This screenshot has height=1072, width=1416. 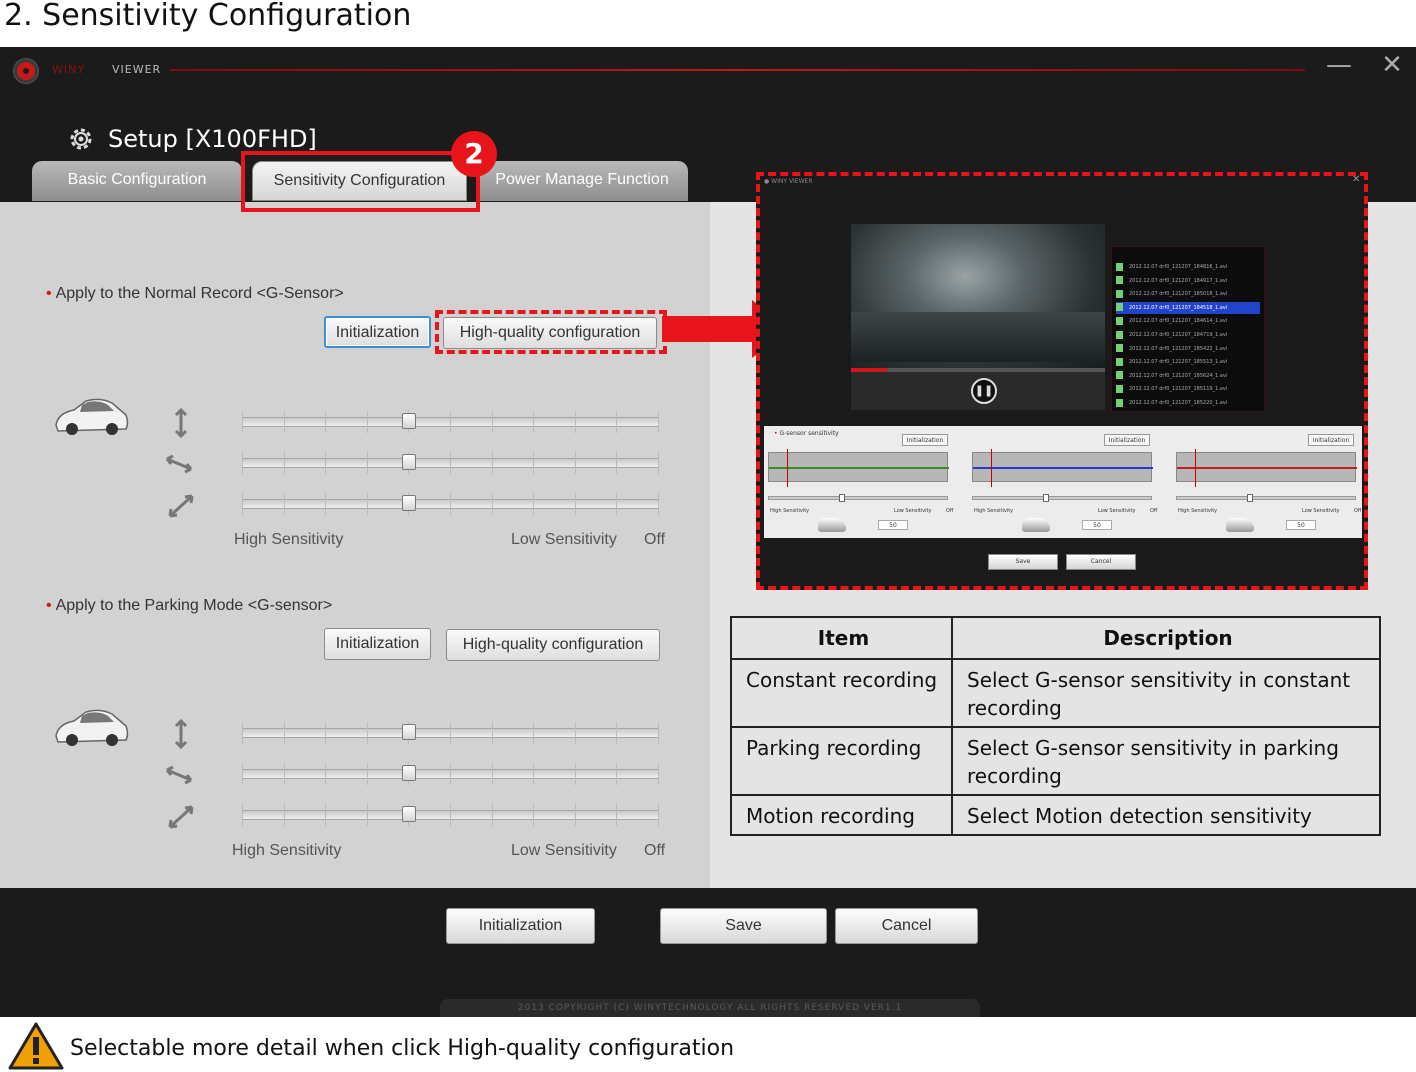 What do you see at coordinates (520, 926) in the screenshot?
I see `initialization-button: Initialization` at bounding box center [520, 926].